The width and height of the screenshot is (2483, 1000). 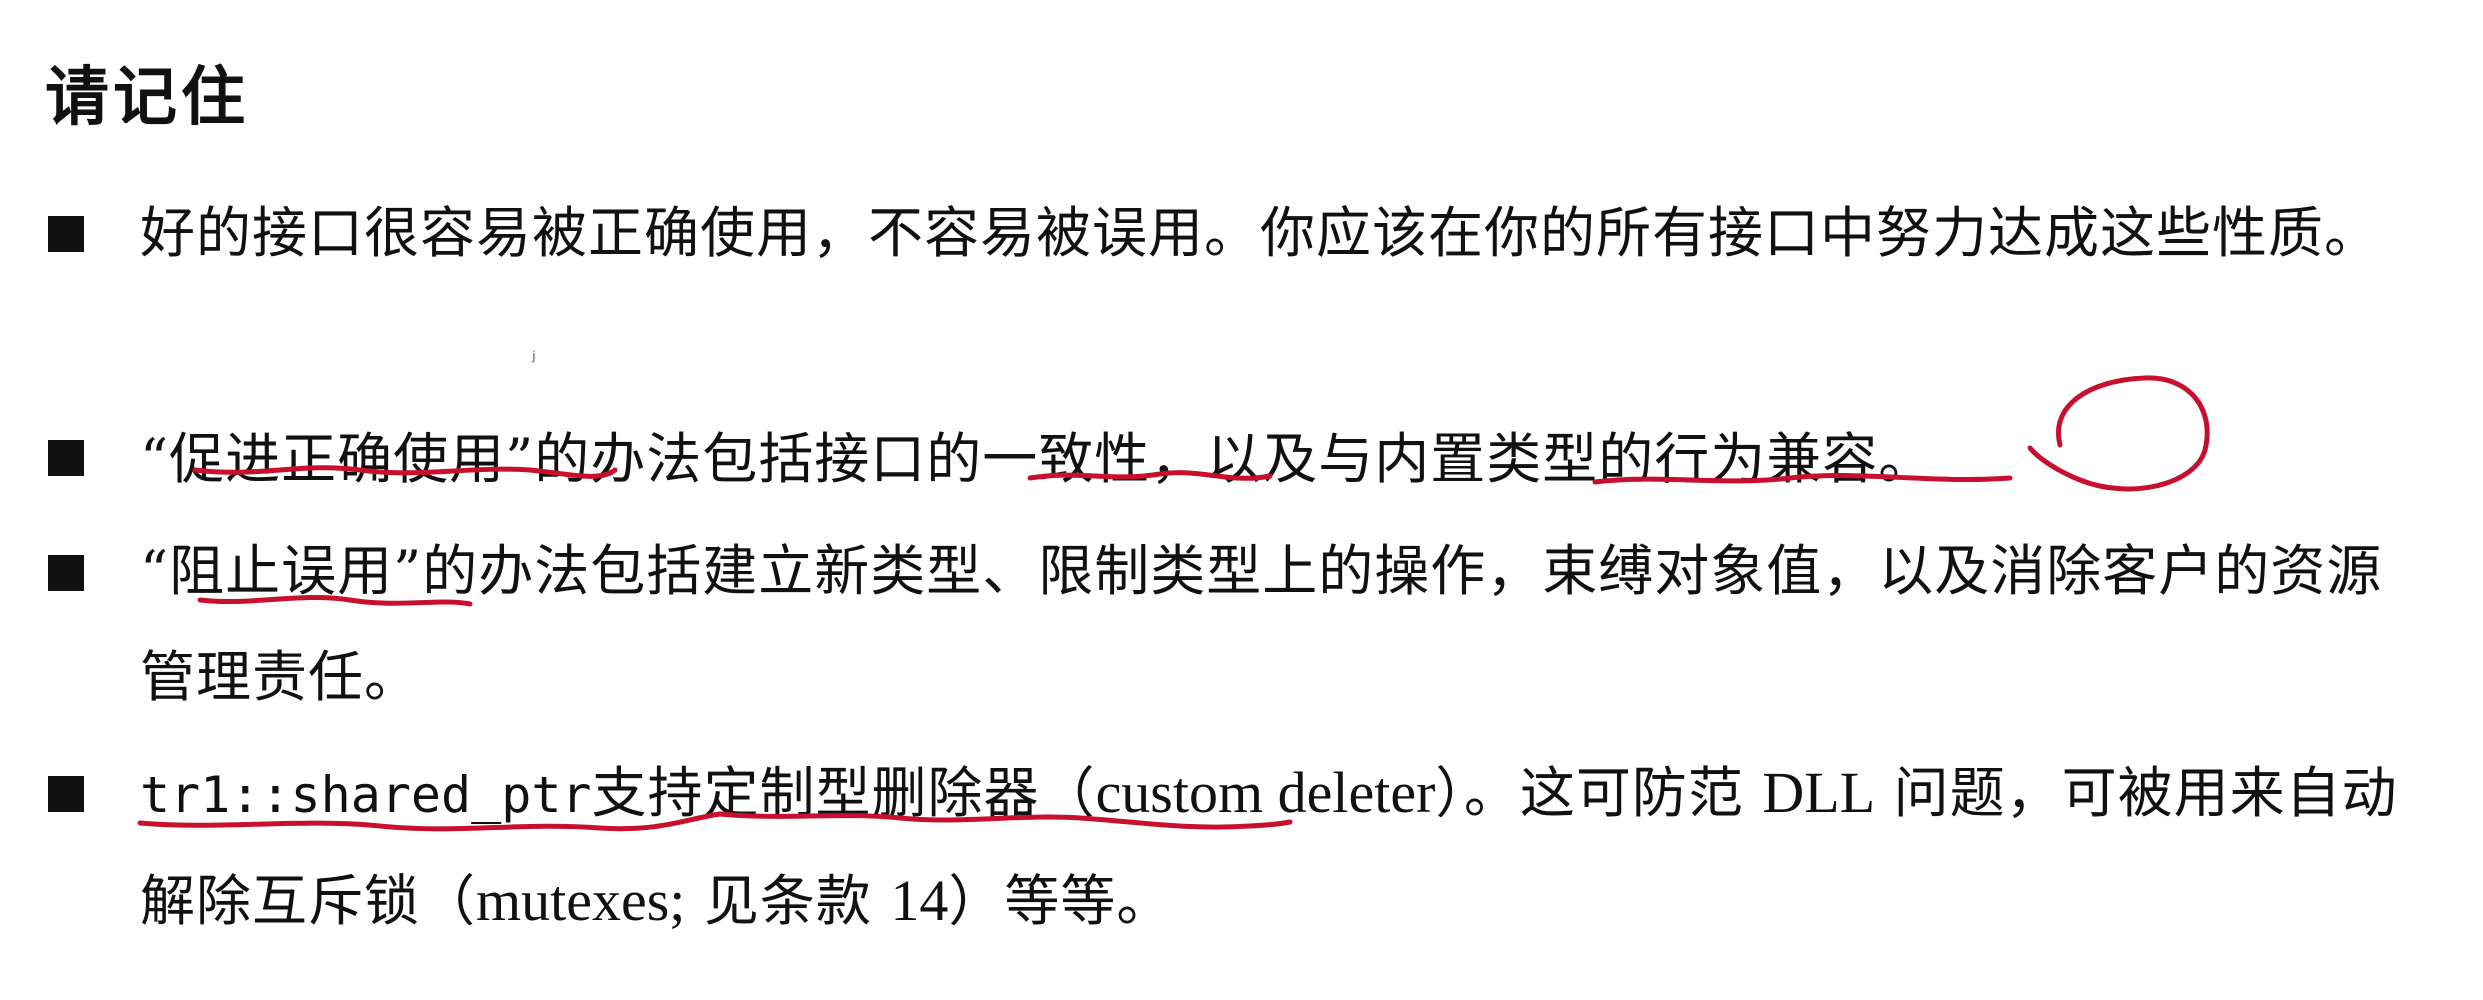 What do you see at coordinates (919, 900) in the screenshot?
I see `latin-term: 14` at bounding box center [919, 900].